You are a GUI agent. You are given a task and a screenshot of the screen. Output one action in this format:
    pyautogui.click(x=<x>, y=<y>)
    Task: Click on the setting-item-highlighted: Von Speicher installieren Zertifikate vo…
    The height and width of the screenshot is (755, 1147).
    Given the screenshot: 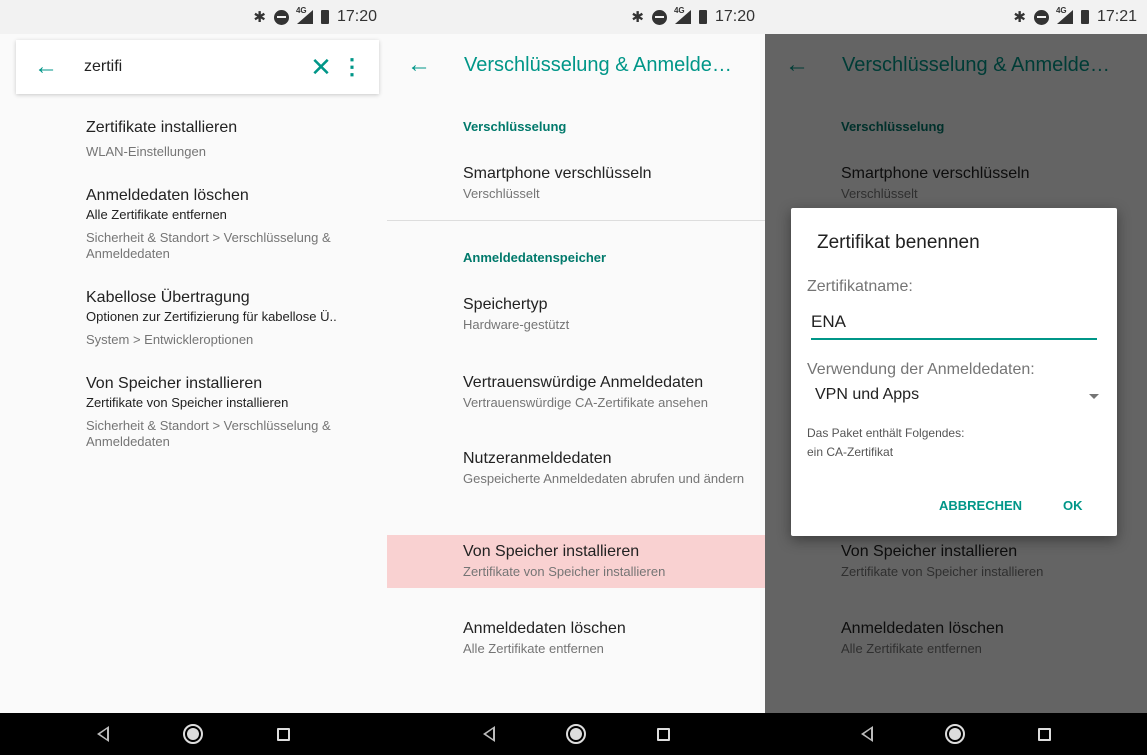 What is the action you would take?
    pyautogui.click(x=576, y=561)
    